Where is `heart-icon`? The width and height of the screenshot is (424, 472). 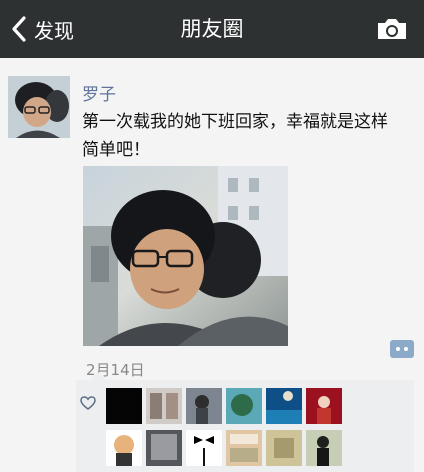
heart-icon is located at coordinates (88, 403).